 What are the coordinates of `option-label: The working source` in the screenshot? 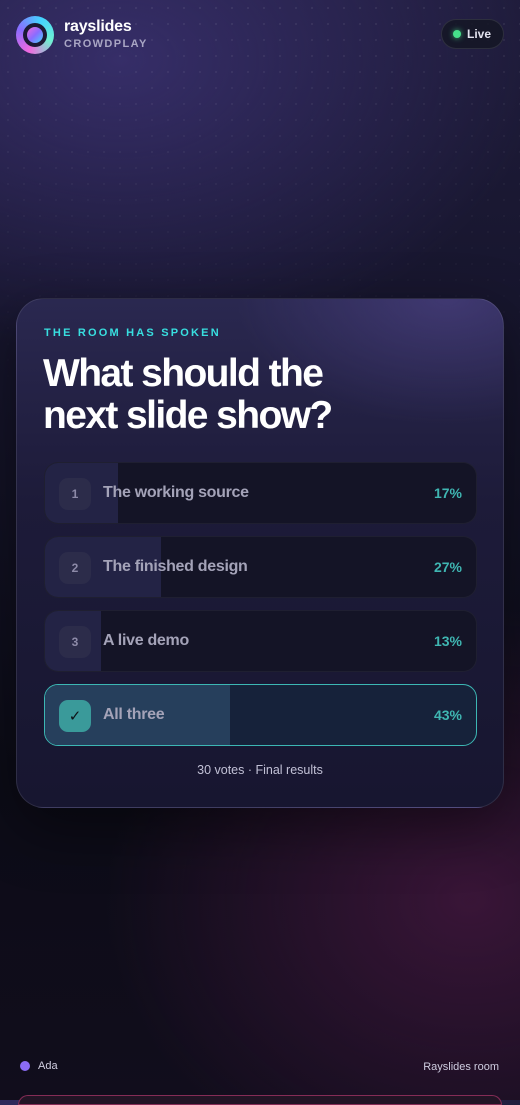 It's located at (176, 492).